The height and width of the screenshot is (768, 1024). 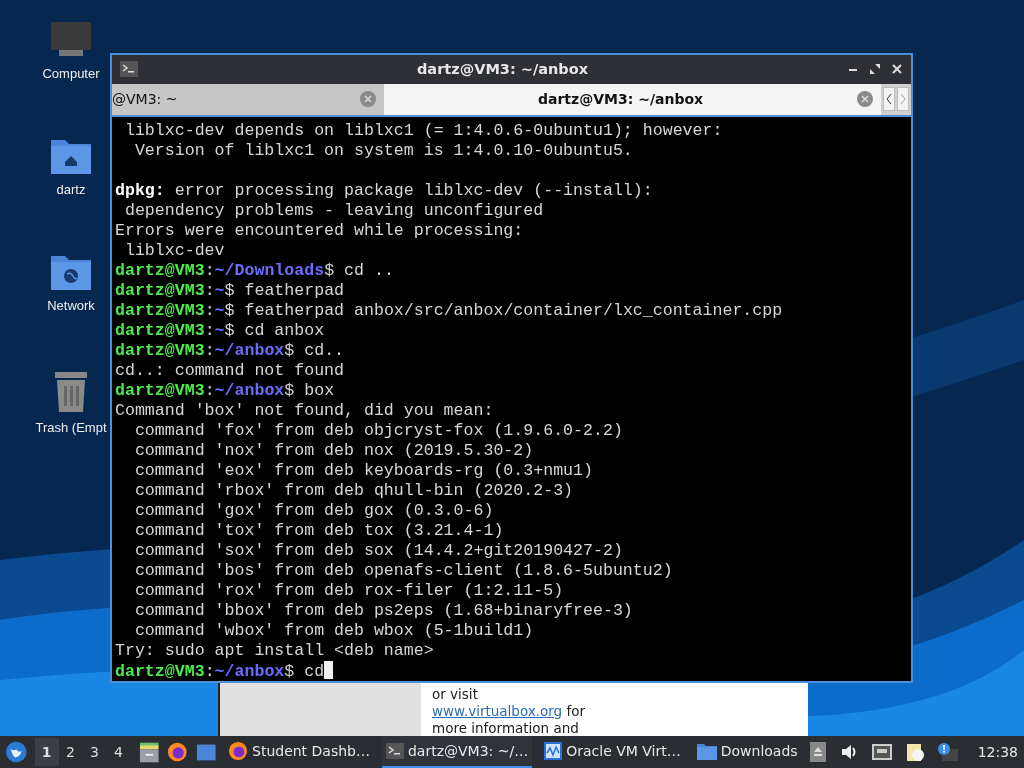 I want to click on task-button: Downloads, so click(x=747, y=752).